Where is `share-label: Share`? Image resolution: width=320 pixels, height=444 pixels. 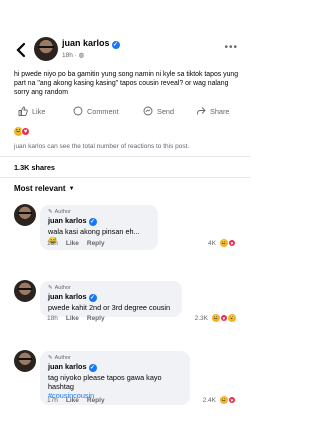 share-label: Share is located at coordinates (220, 111).